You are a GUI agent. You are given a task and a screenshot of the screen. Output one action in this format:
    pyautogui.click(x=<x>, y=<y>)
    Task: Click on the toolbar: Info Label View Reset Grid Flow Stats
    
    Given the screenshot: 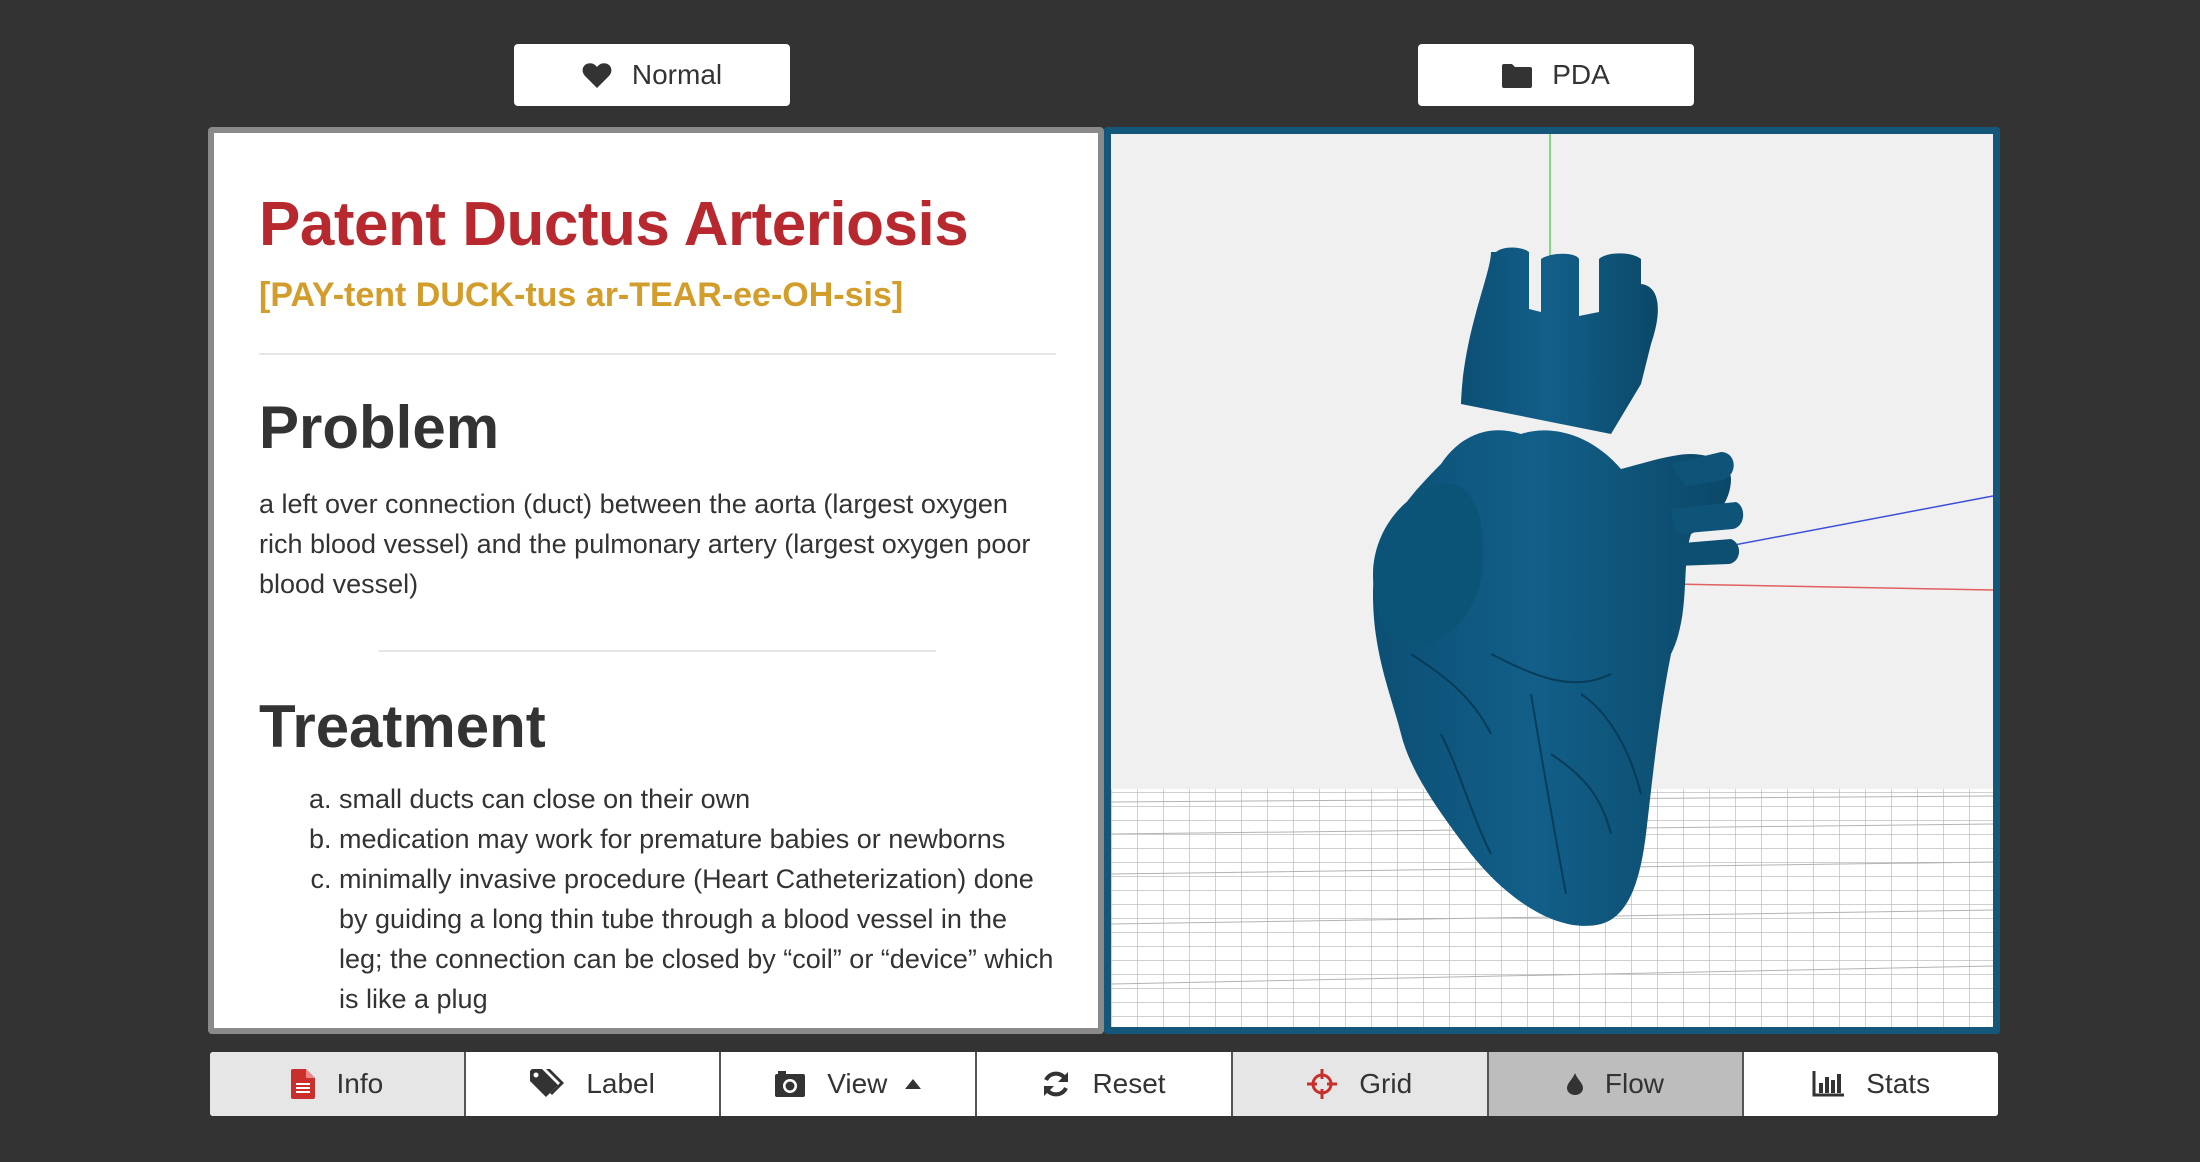 What is the action you would take?
    pyautogui.click(x=1104, y=1084)
    